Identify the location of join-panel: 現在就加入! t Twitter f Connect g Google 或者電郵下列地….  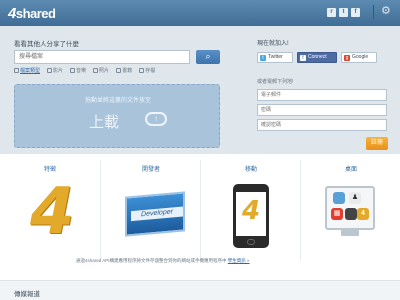
(327, 90).